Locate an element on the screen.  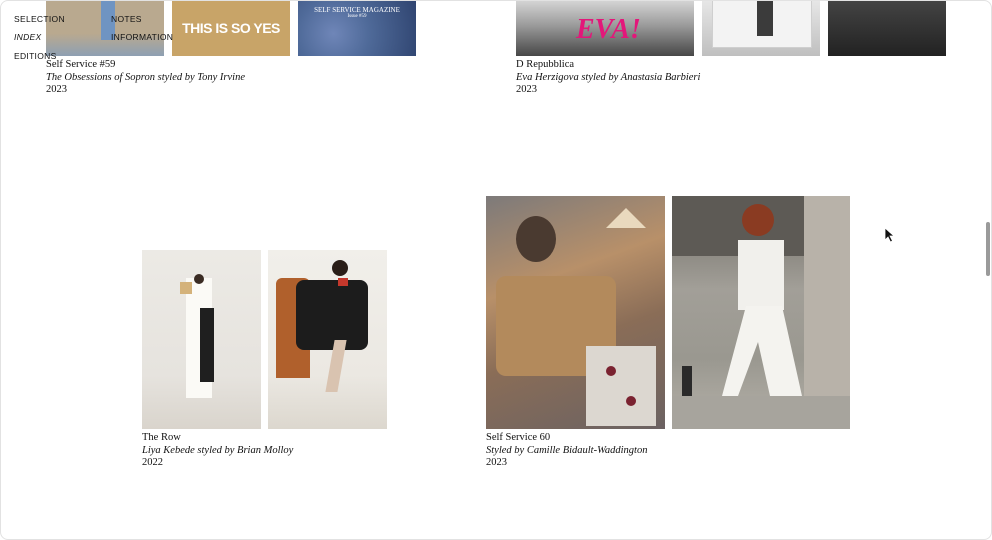
project-year: 2022 is located at coordinates (152, 462).